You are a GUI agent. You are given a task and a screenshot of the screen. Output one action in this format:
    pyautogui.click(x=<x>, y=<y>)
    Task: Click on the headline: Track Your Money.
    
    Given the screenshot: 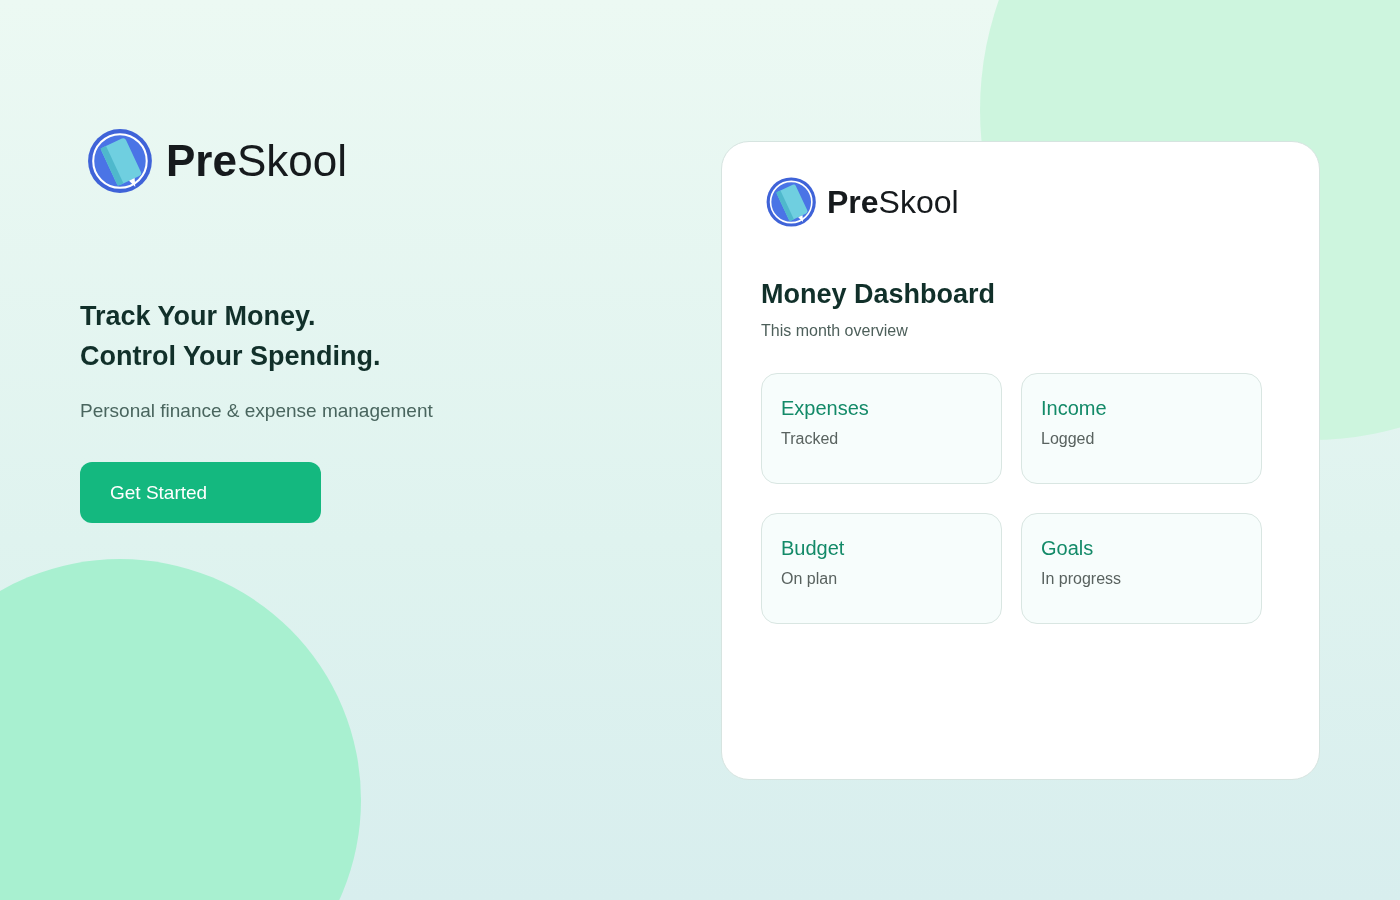 What is the action you would take?
    pyautogui.click(x=198, y=316)
    